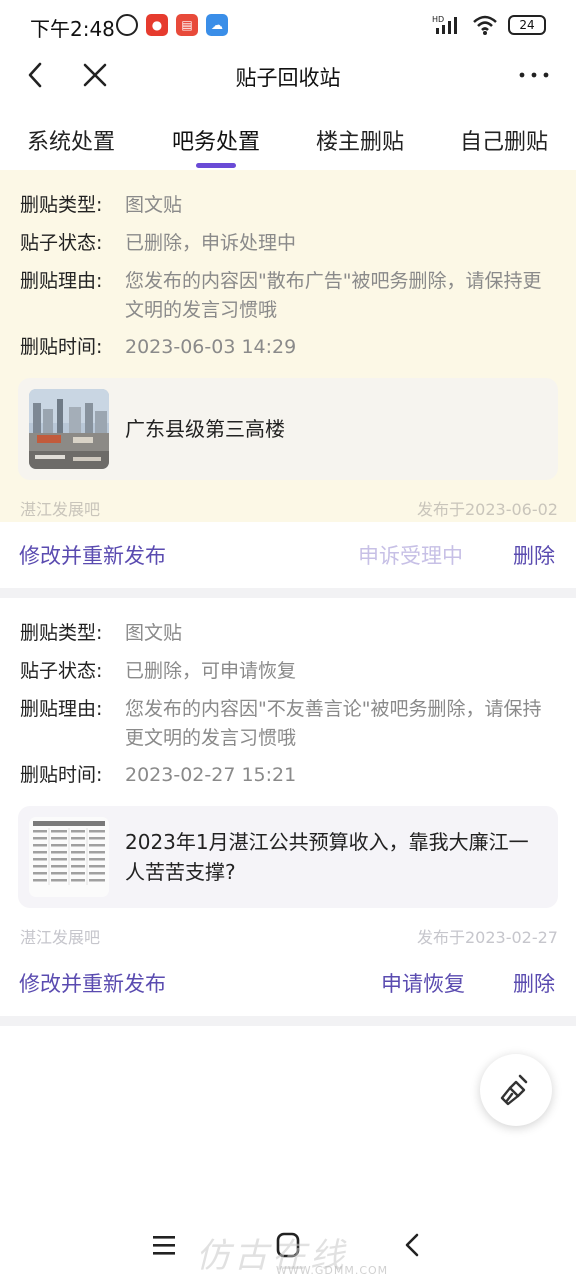  Describe the element at coordinates (72, 29) in the screenshot. I see `status-time: 下午2:48` at that location.